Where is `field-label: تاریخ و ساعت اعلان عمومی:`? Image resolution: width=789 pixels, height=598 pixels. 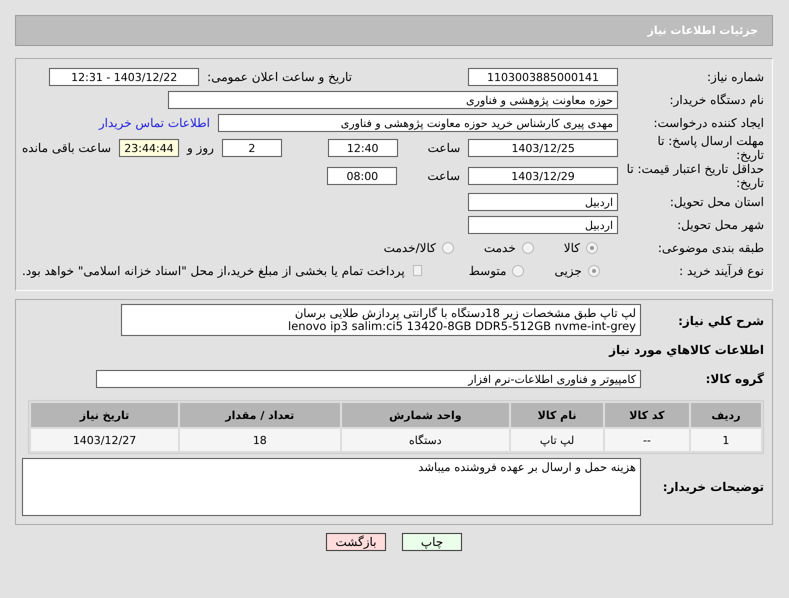
field-label: تاریخ و ساعت اعلان عمومی: is located at coordinates (279, 77).